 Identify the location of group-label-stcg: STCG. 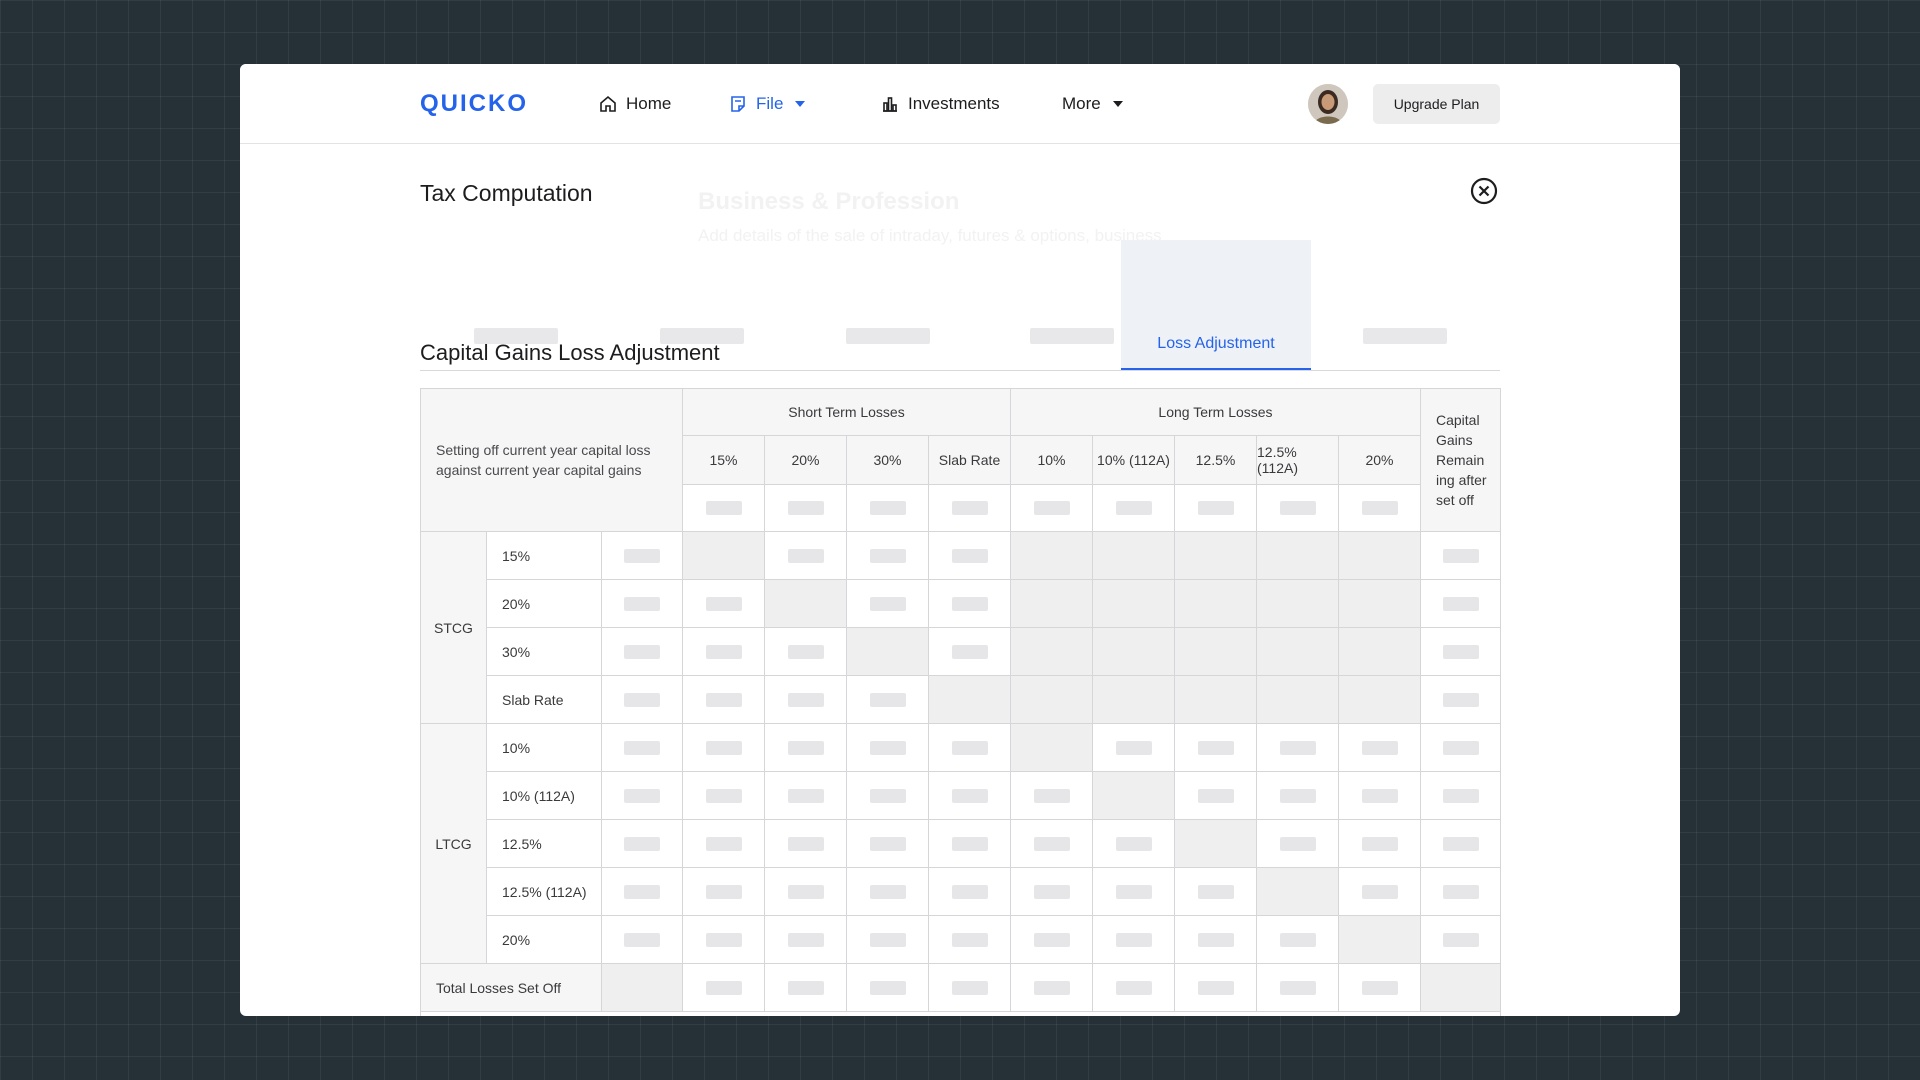
(454, 628).